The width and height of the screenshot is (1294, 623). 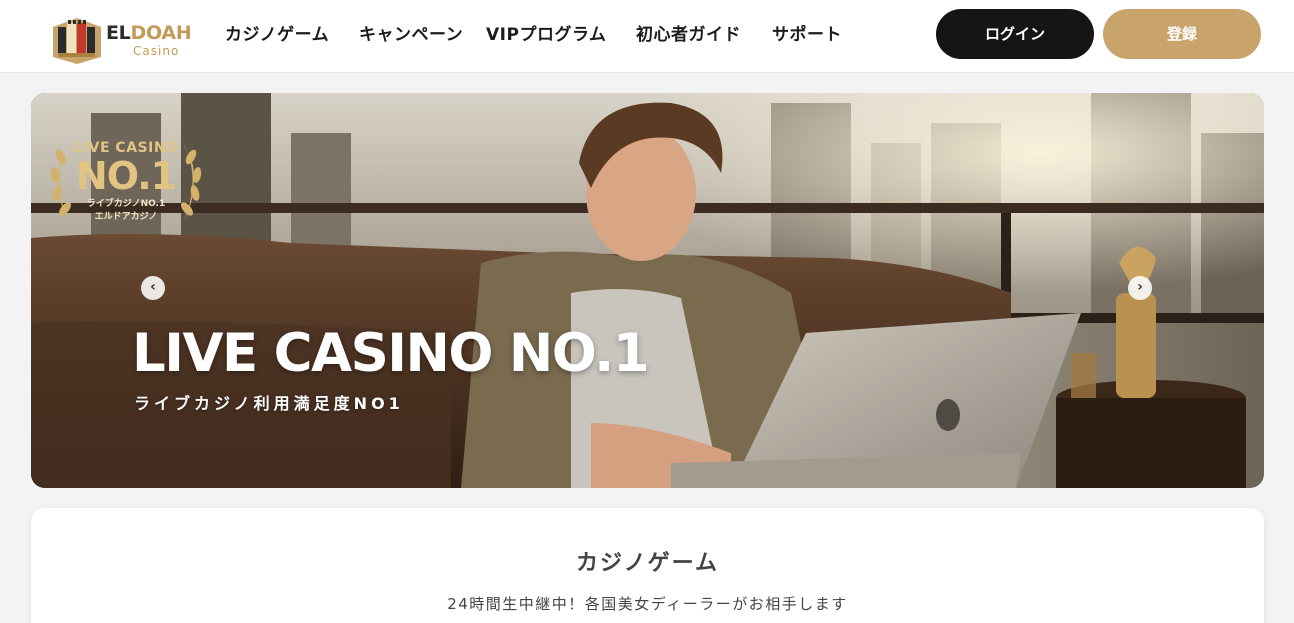 What do you see at coordinates (546, 35) in the screenshot?
I see `nav-item-vip-program: VIPプログラム` at bounding box center [546, 35].